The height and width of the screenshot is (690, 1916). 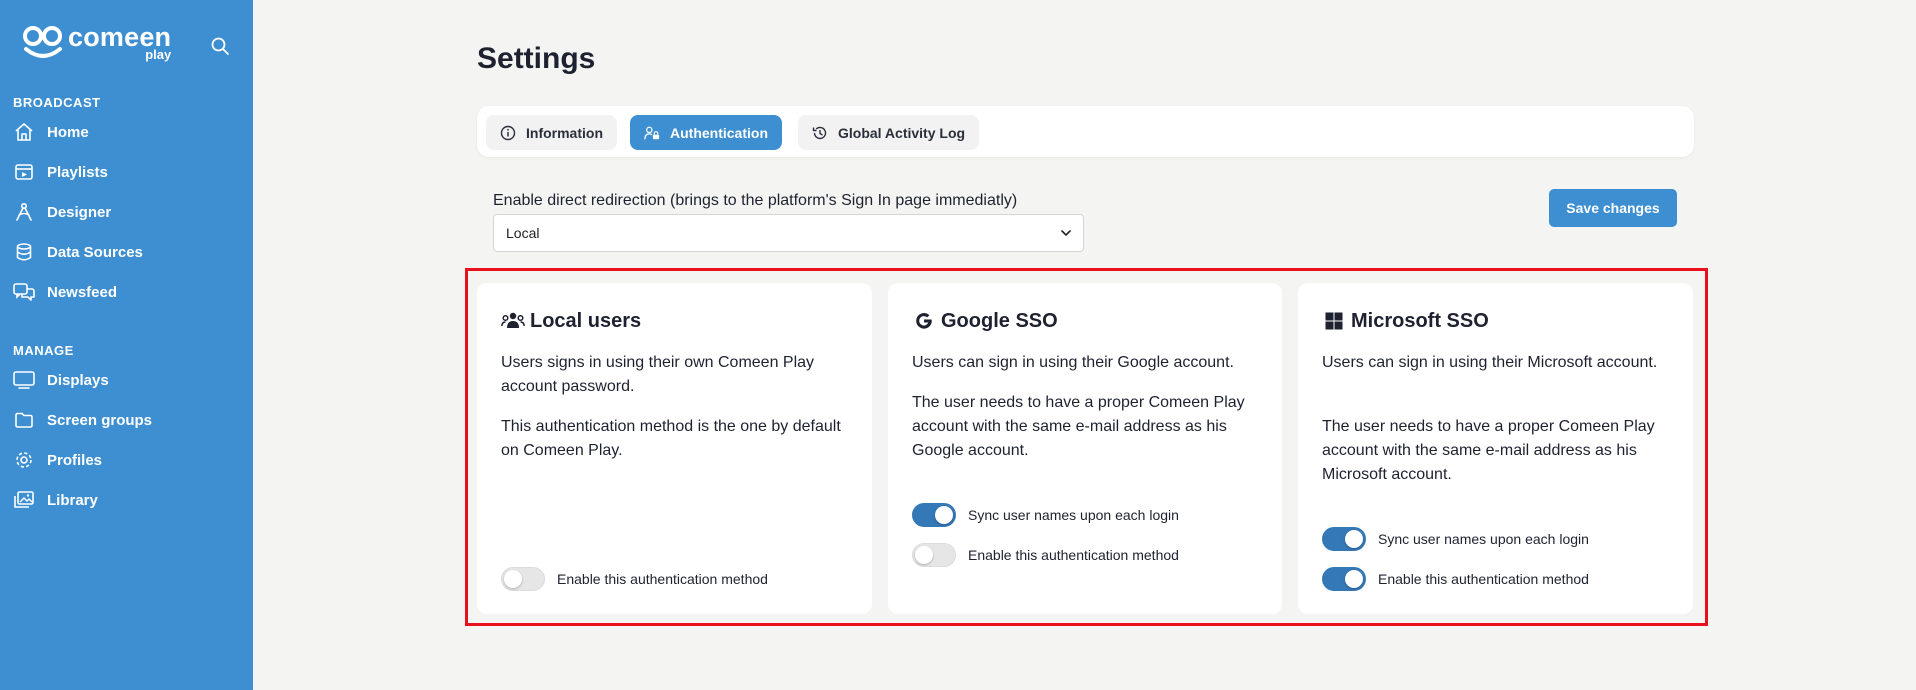 I want to click on google-icon, so click(x=924, y=321).